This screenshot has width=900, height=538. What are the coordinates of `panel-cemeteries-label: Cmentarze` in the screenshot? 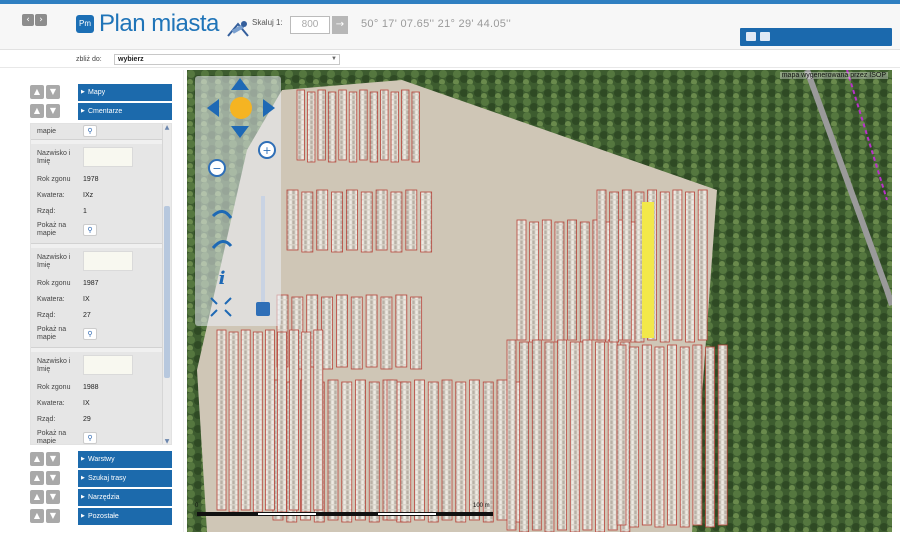 It's located at (125, 111).